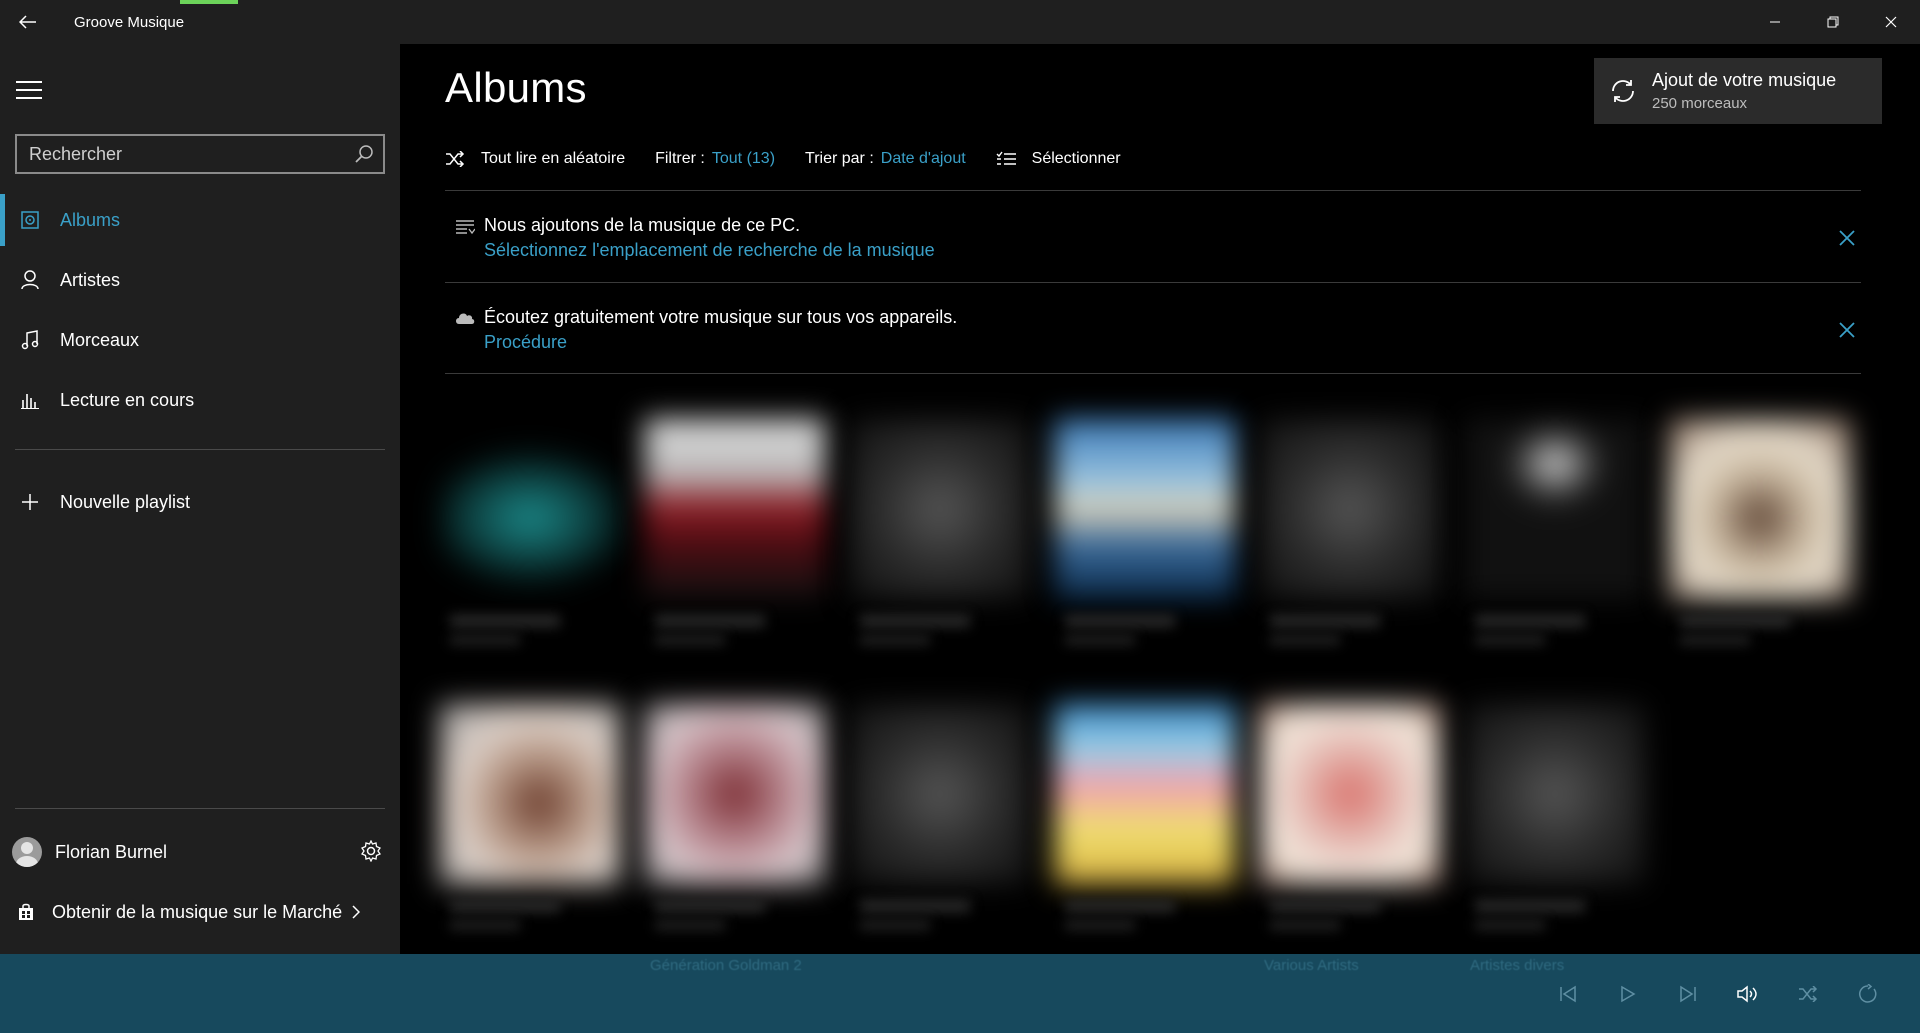 The image size is (1920, 1033). What do you see at coordinates (90, 279) in the screenshot?
I see `sidebar-item-label: Artistes` at bounding box center [90, 279].